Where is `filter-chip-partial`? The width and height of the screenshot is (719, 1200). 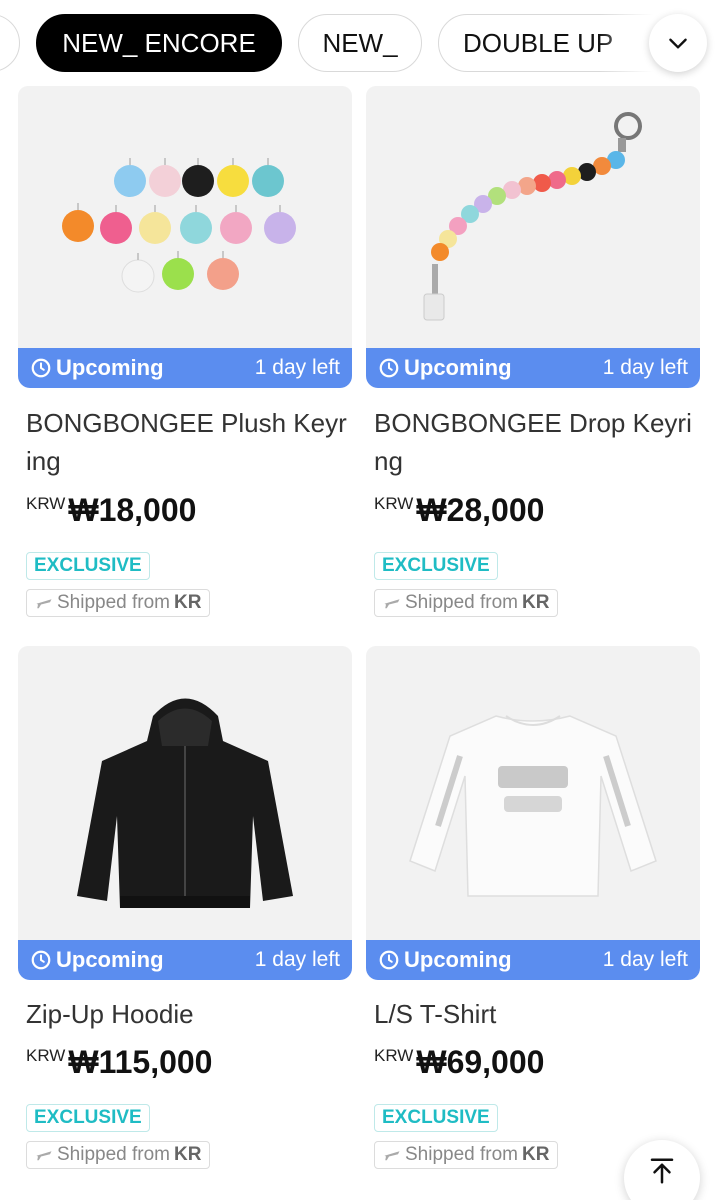
filter-chip-partial is located at coordinates (10, 43).